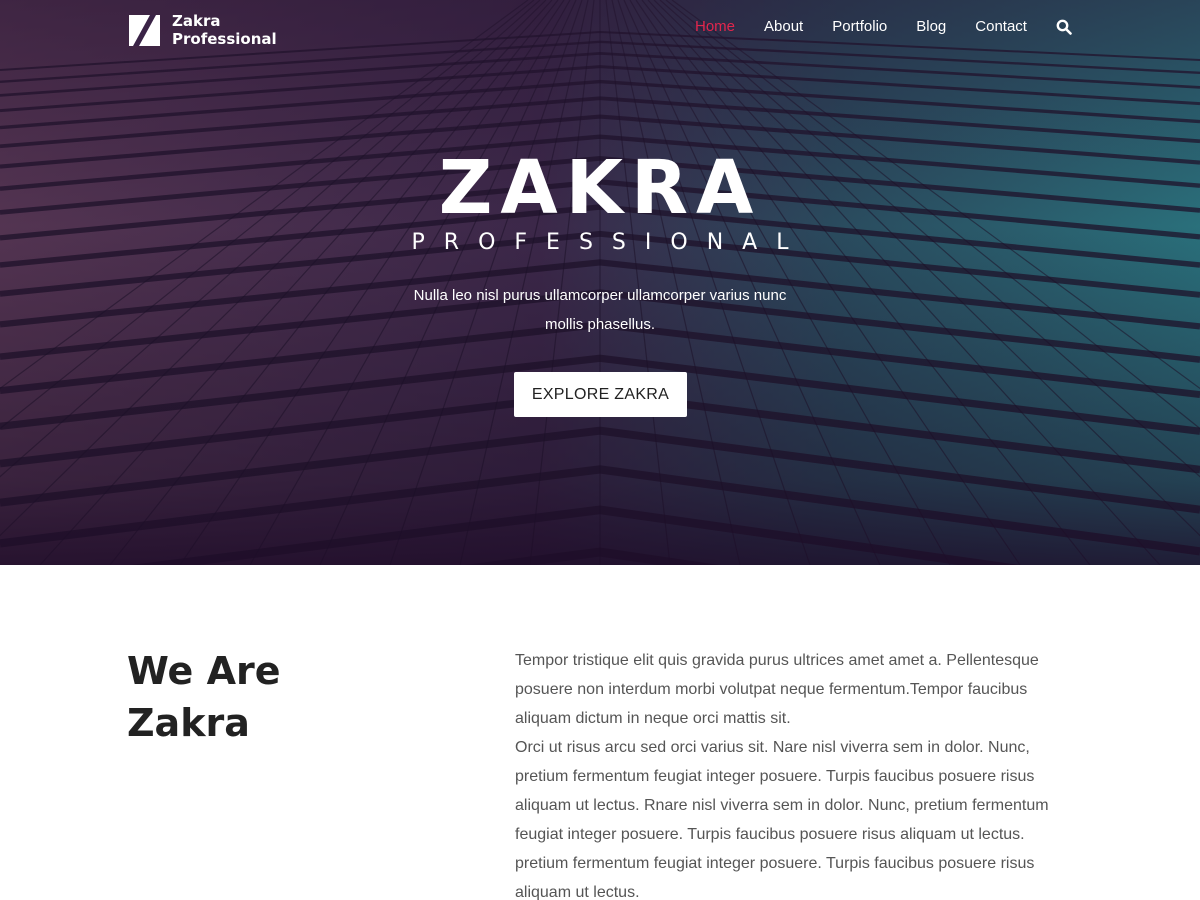 This screenshot has width=1200, height=900. Describe the element at coordinates (224, 39) in the screenshot. I see `logo-line-2: Professional` at that location.